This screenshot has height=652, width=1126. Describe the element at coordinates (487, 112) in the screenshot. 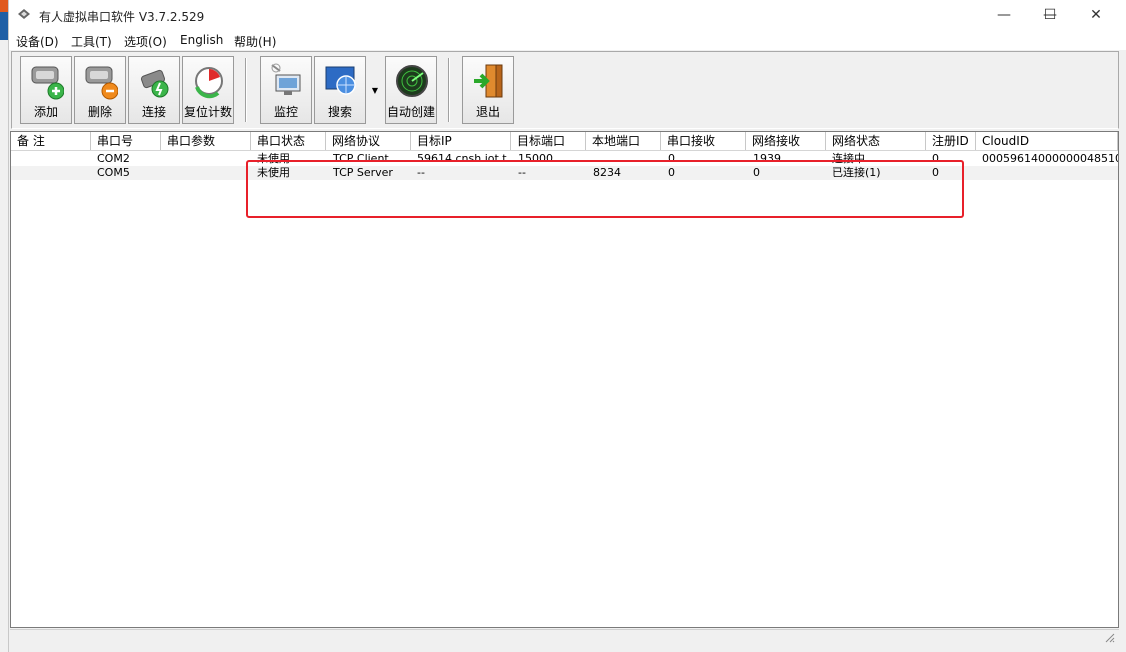

I see `exit-label: 退出` at that location.